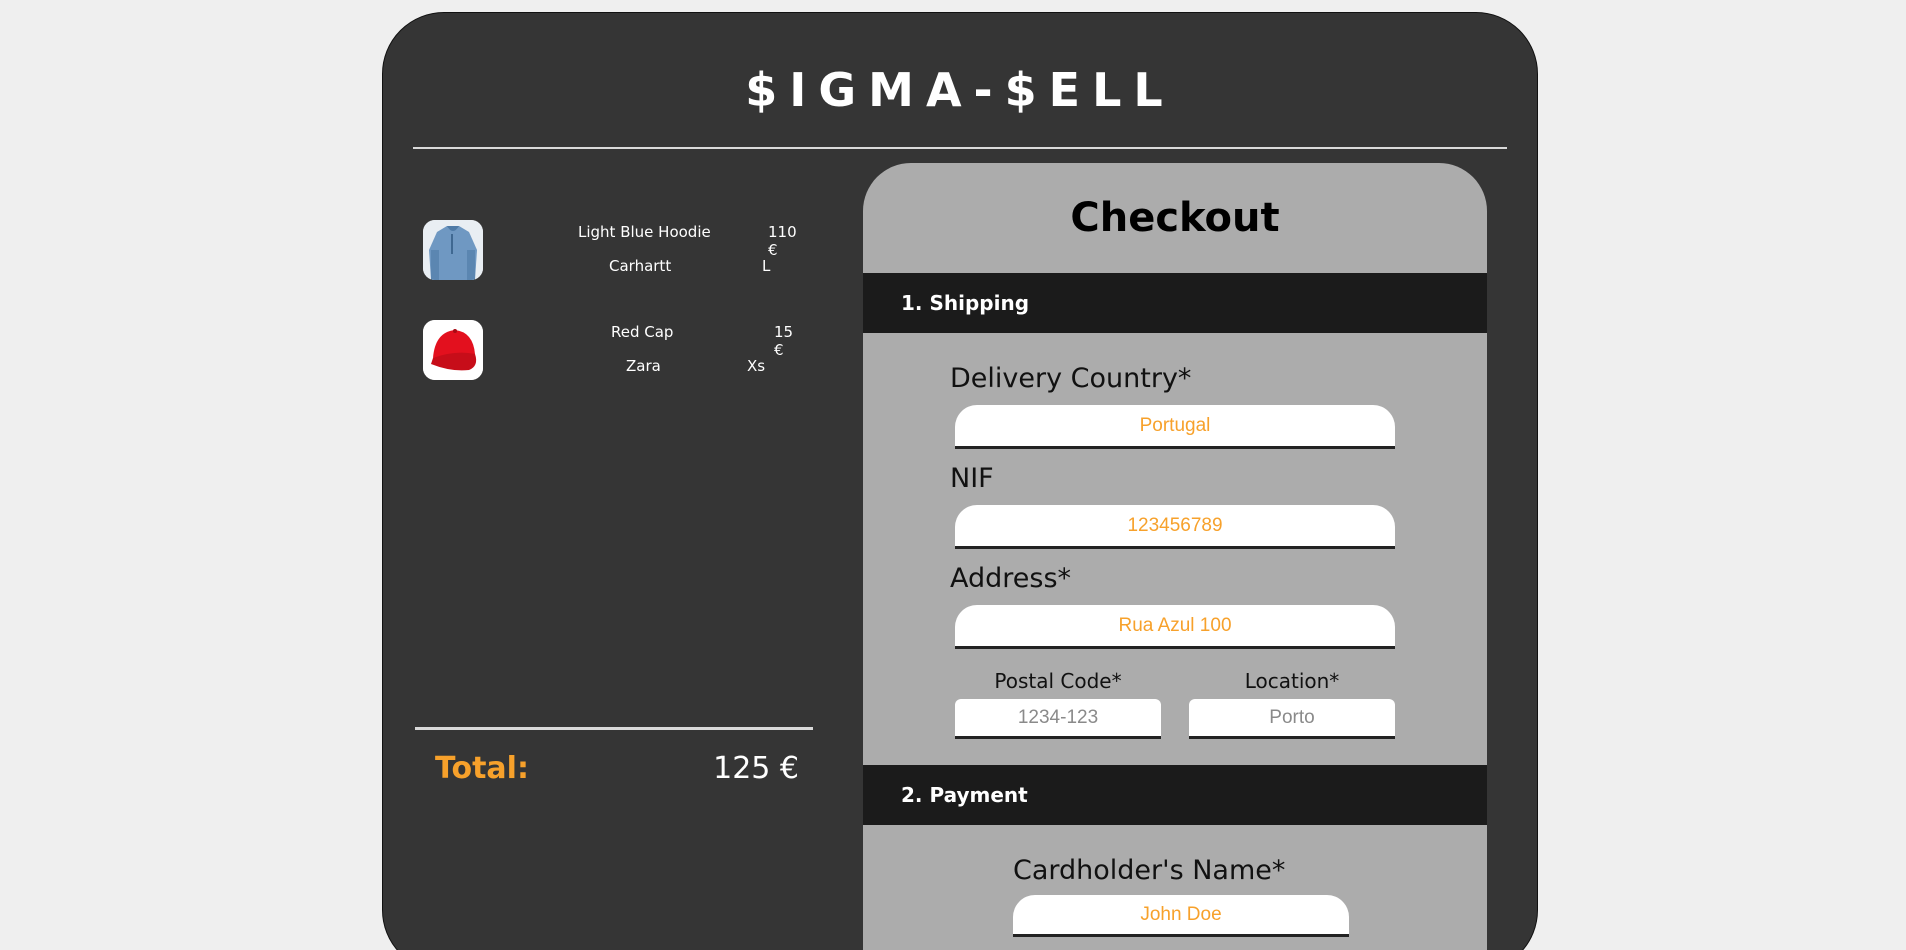  I want to click on cardholder-name-field, so click(1181, 916).